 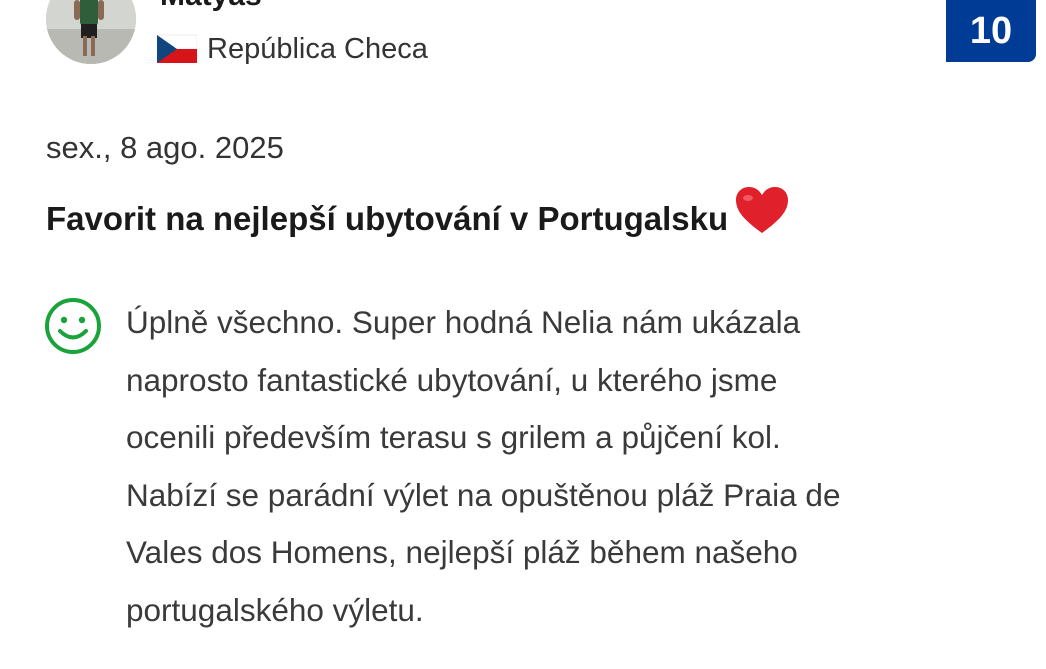 I want to click on avatar-photo, so click(x=91, y=32).